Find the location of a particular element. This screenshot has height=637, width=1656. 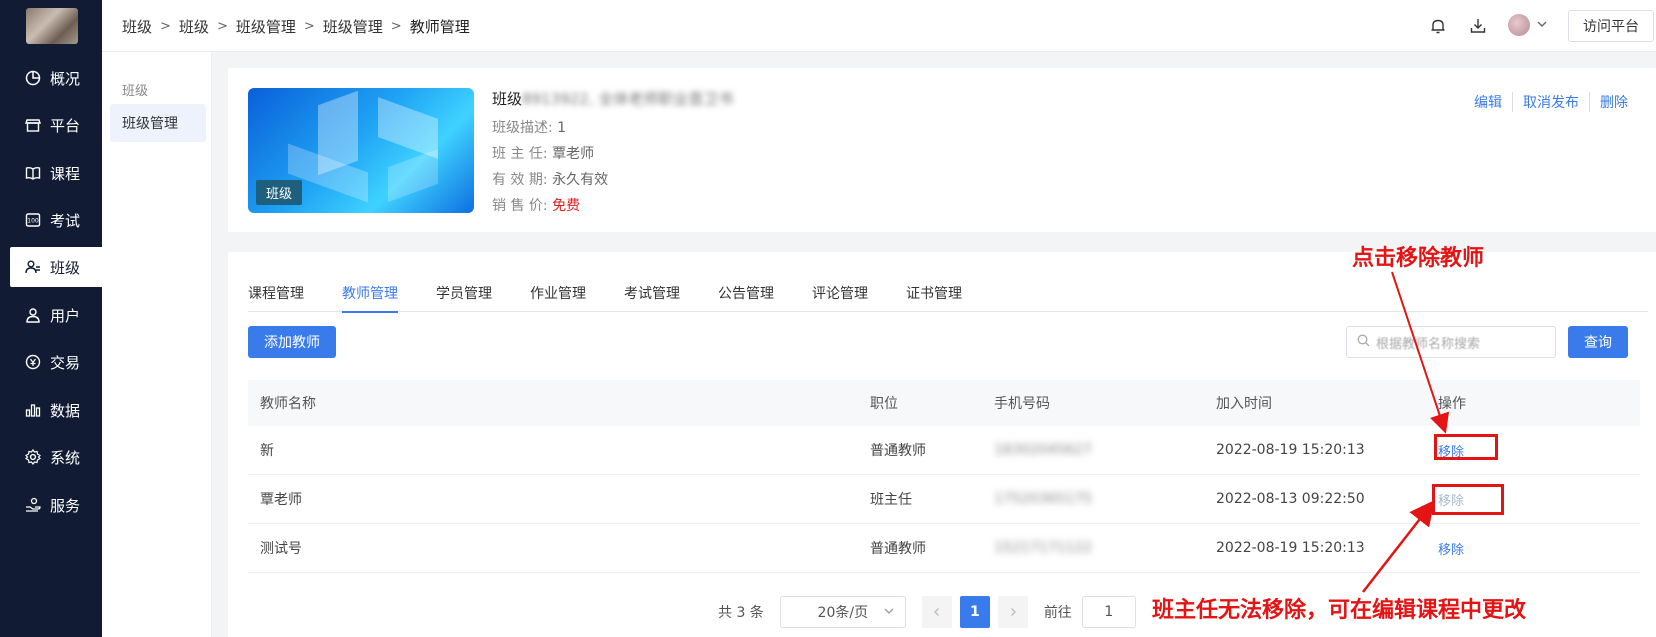

annotation-highlight-box-second is located at coordinates (1468, 499).